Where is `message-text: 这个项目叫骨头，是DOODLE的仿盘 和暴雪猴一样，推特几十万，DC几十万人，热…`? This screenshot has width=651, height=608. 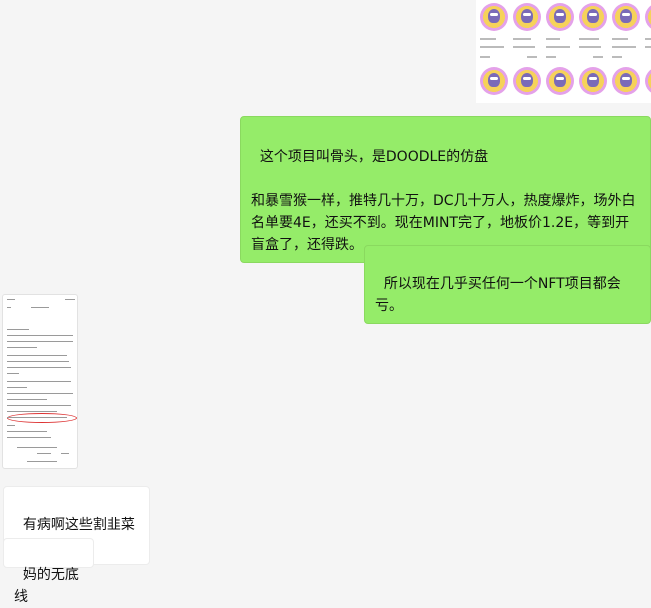 message-text: 这个项目叫骨头，是DOODLE的仿盘 和暴雪猴一样，推特几十万，DC几十万人，热… is located at coordinates (443, 201).